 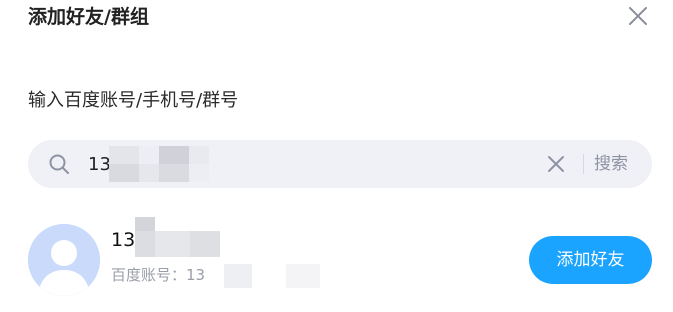 I want to click on search-divider, so click(x=583, y=164).